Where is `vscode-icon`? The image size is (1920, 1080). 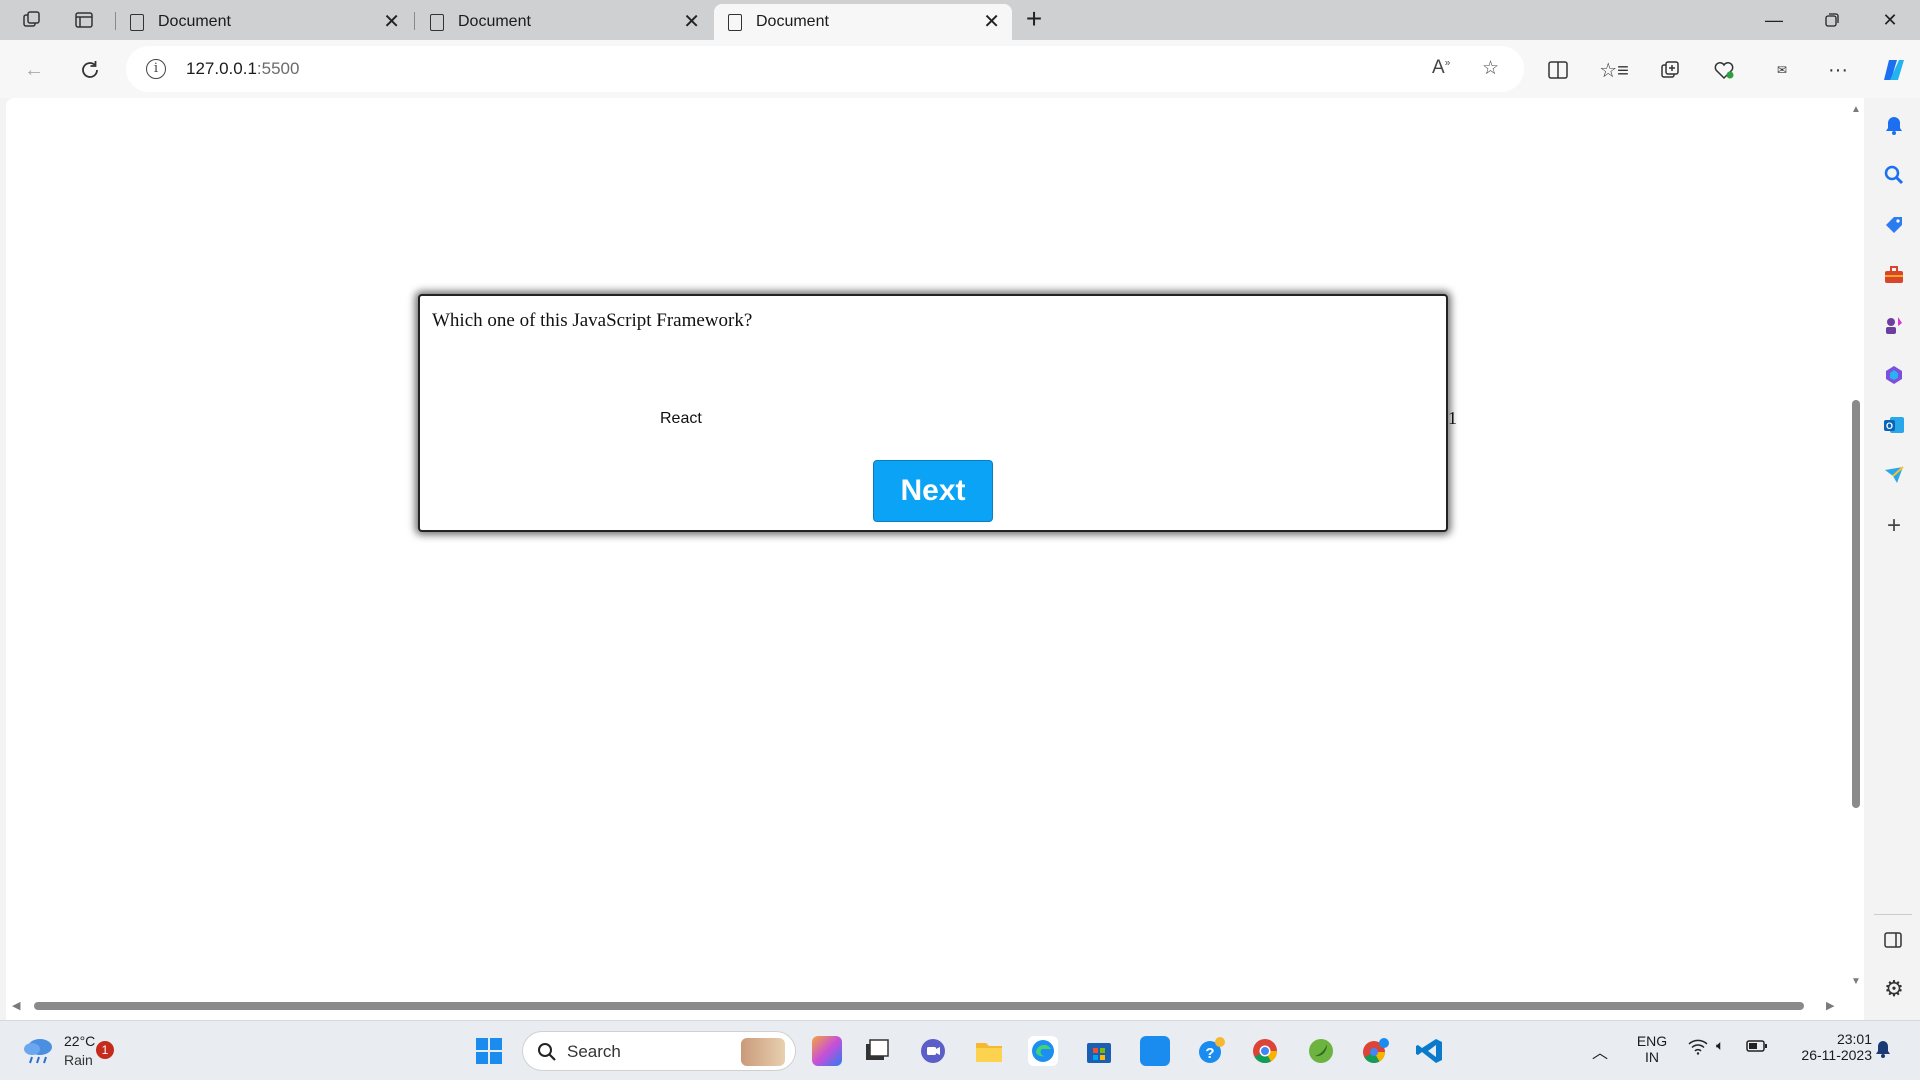
vscode-icon is located at coordinates (1429, 1051).